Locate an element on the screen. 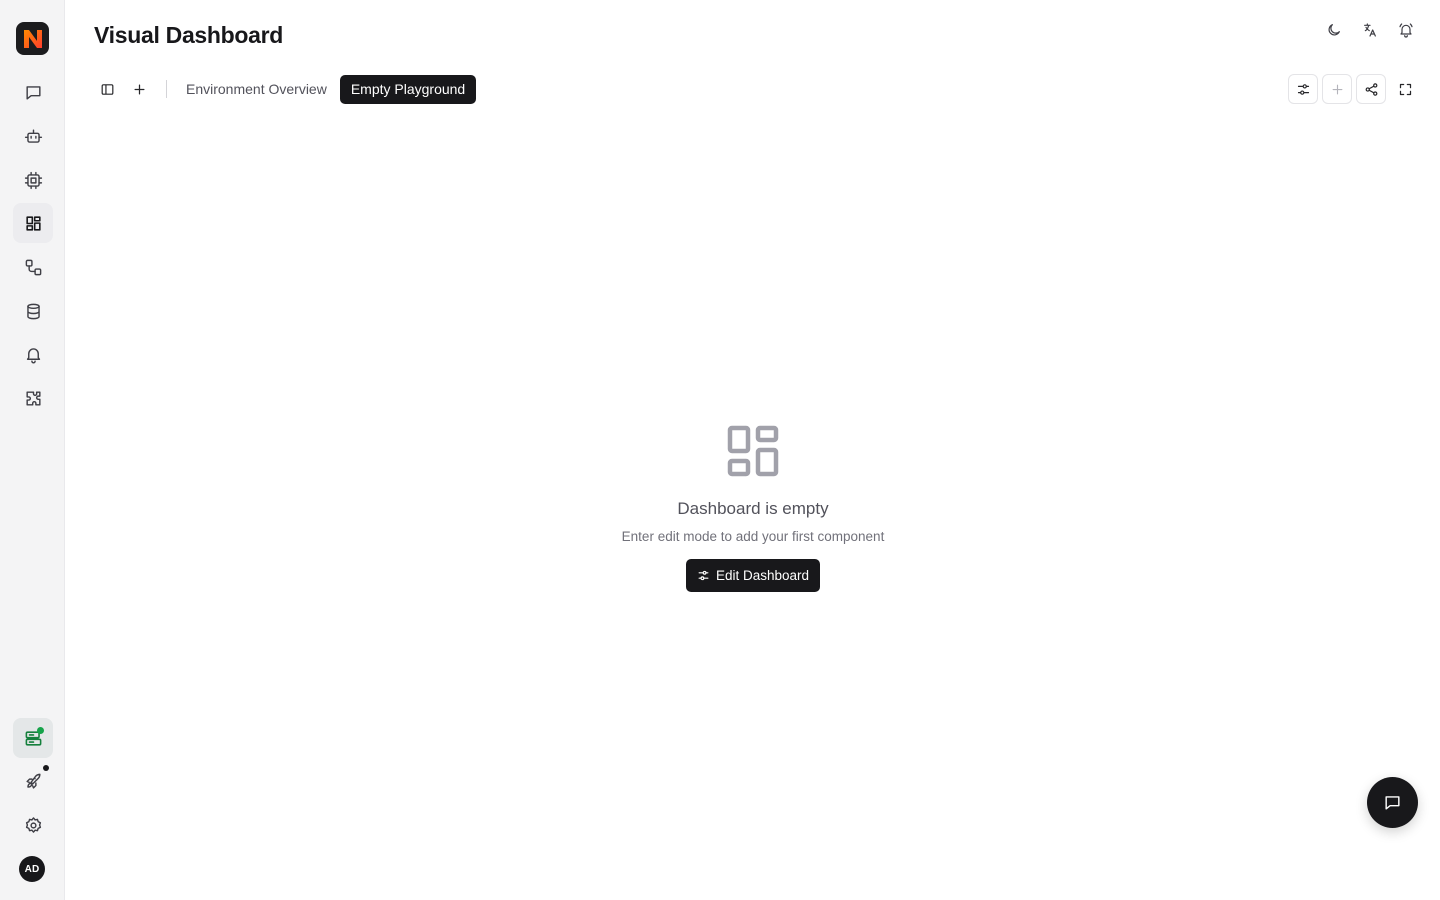 This screenshot has width=1440, height=900. sidebar: AD is located at coordinates (32, 450).